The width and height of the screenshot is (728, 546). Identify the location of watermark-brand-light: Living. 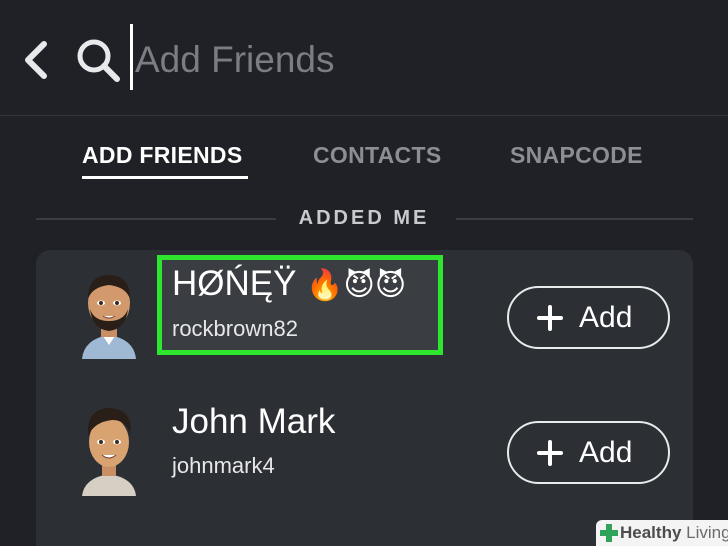
(707, 532).